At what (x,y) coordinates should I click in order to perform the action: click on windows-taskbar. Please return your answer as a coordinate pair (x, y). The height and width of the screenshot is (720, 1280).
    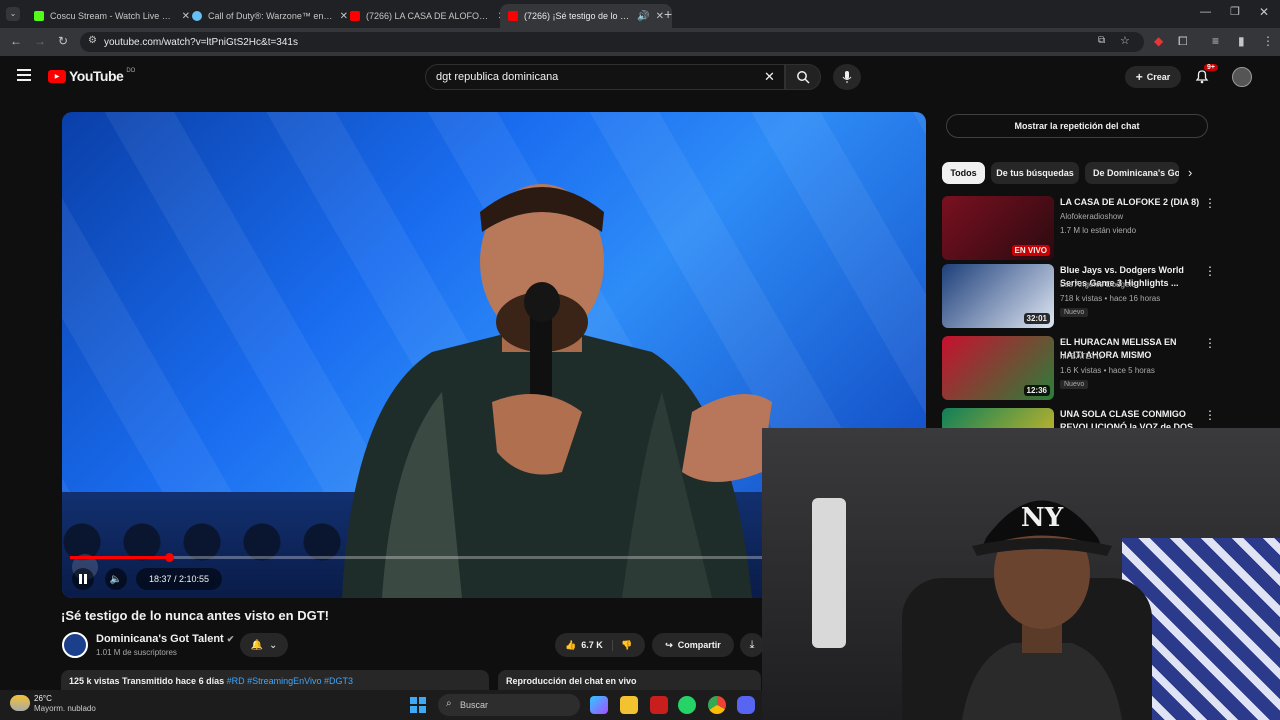
    Looking at the image, I should click on (381, 705).